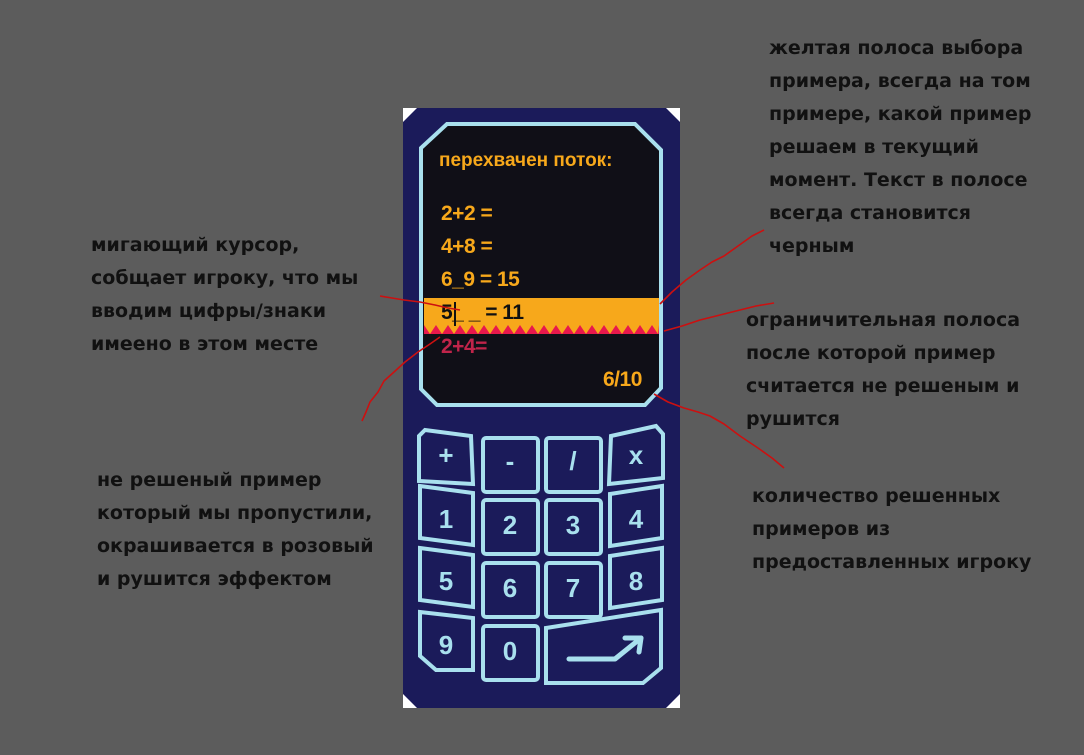 This screenshot has height=755, width=1084. What do you see at coordinates (876, 496) in the screenshot?
I see `annotation-line: количество решенных` at bounding box center [876, 496].